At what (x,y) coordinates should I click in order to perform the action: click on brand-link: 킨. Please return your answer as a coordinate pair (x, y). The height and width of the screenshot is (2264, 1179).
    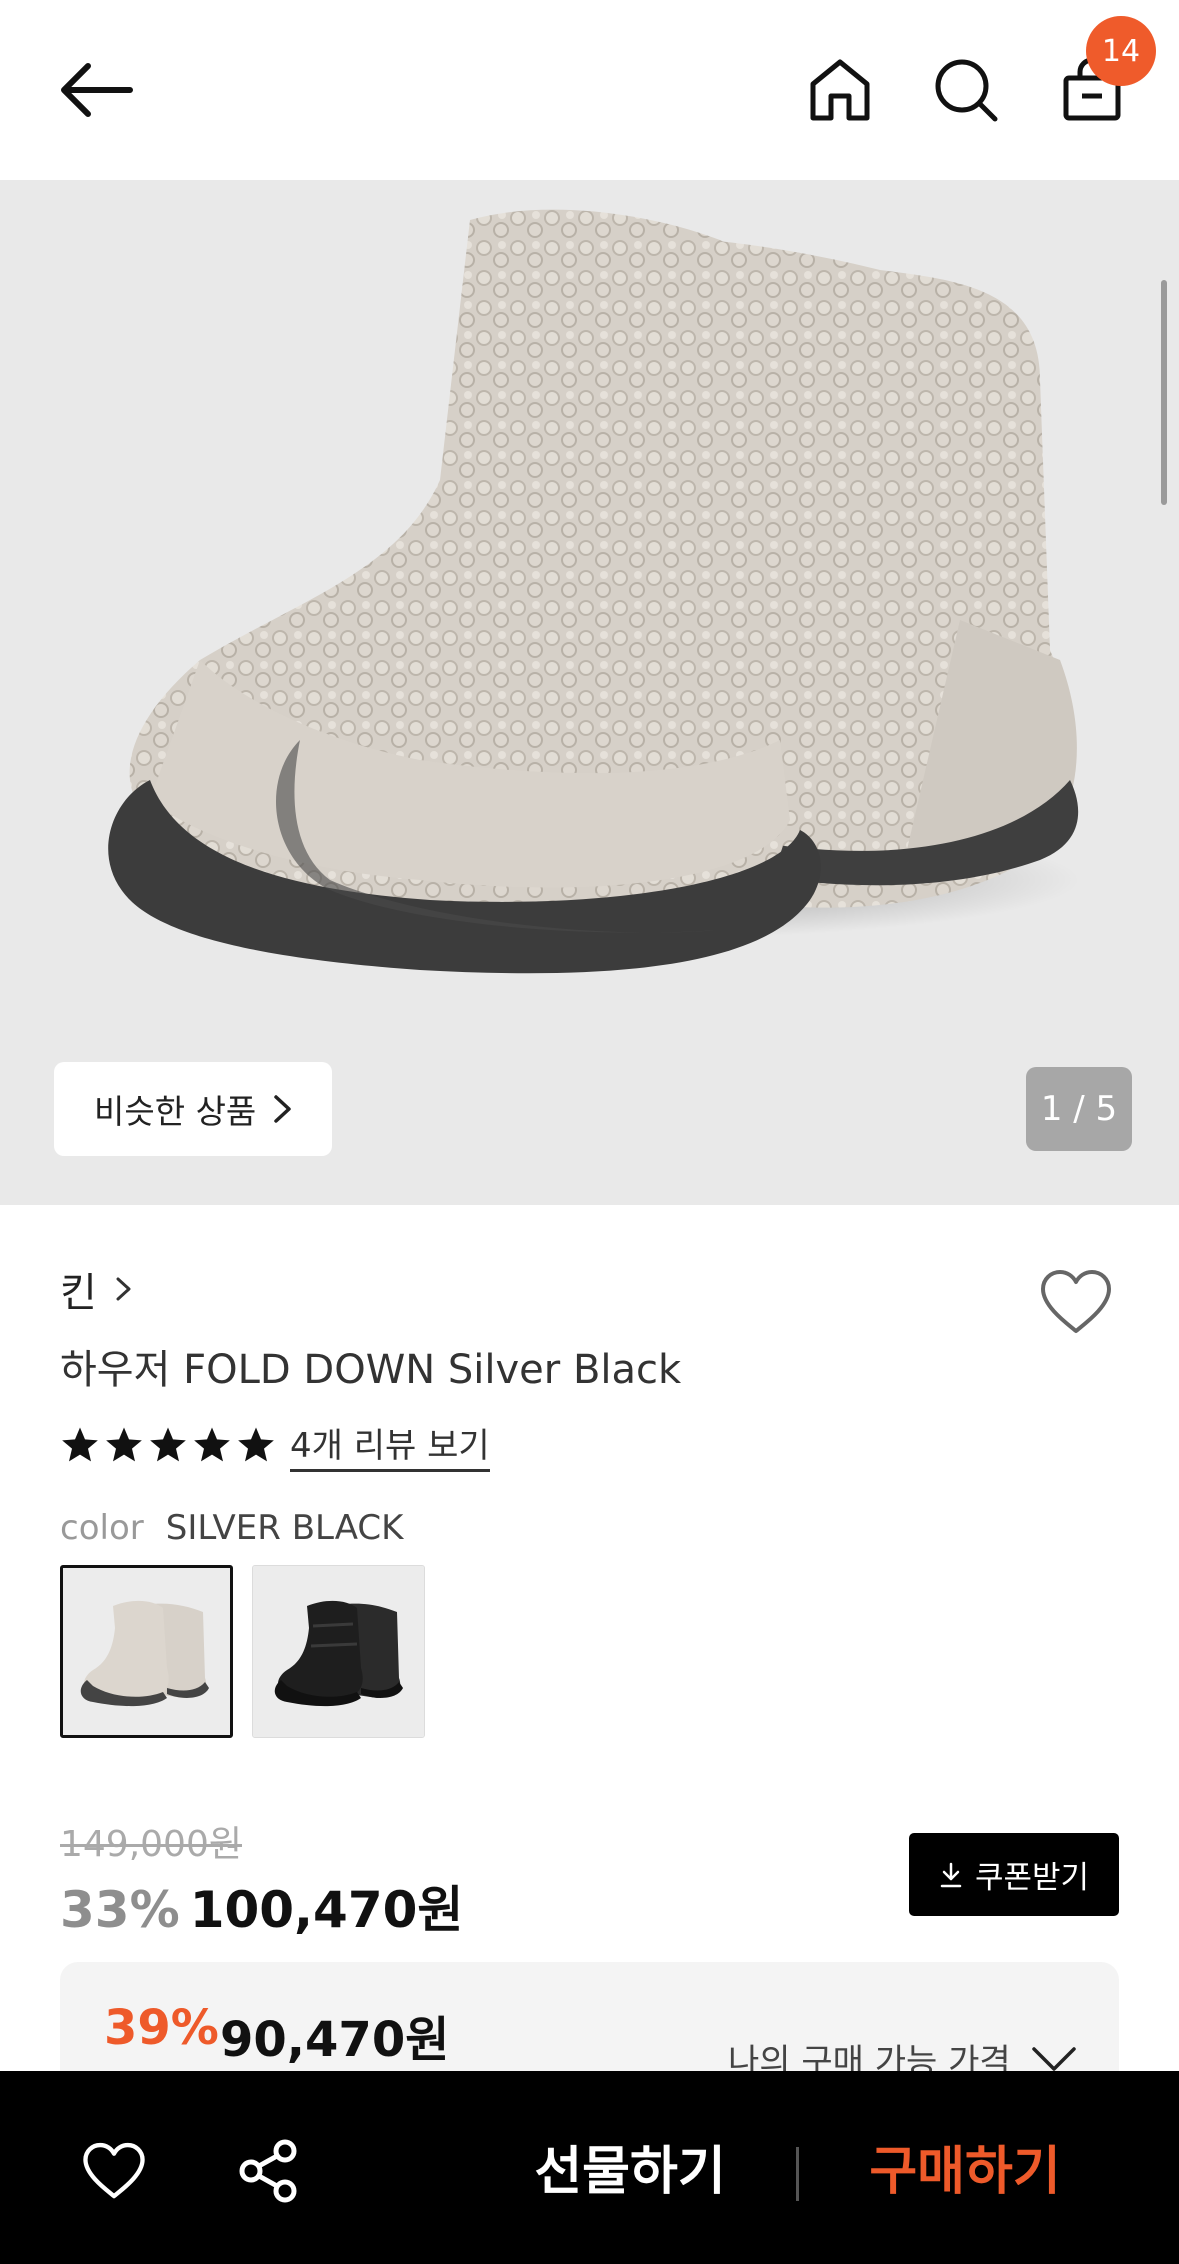
    Looking at the image, I should click on (96, 1289).